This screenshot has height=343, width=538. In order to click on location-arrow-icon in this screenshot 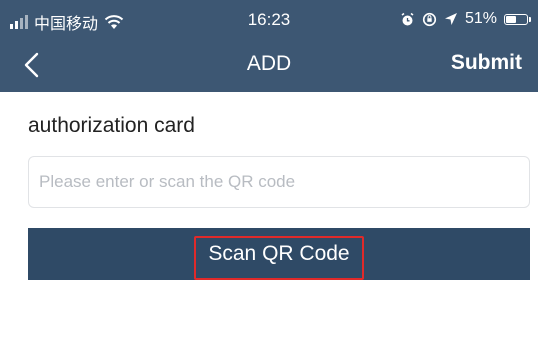, I will do `click(450, 19)`.